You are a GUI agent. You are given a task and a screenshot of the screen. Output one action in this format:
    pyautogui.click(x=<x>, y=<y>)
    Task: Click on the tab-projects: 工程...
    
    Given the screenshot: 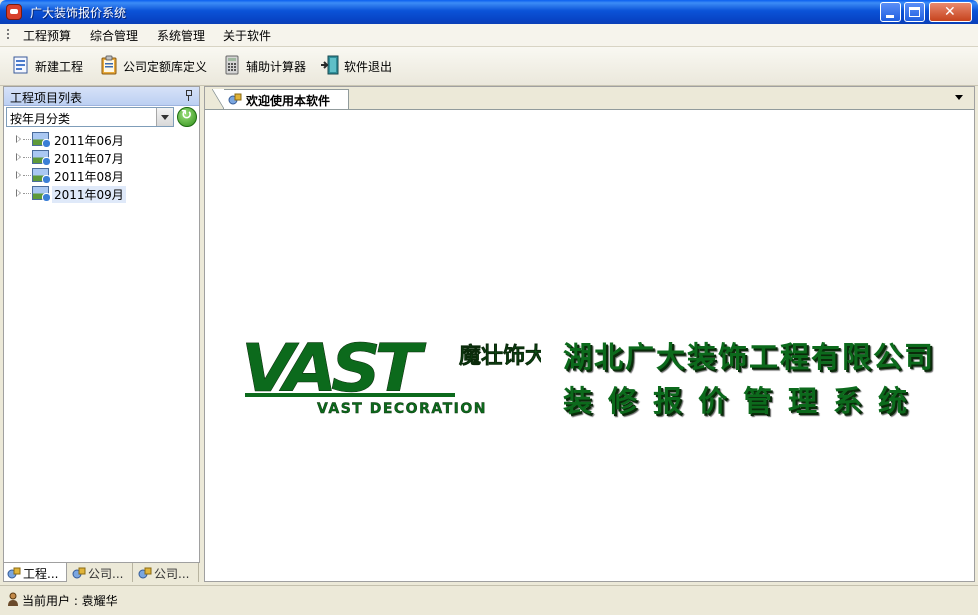 What is the action you would take?
    pyautogui.click(x=35, y=572)
    